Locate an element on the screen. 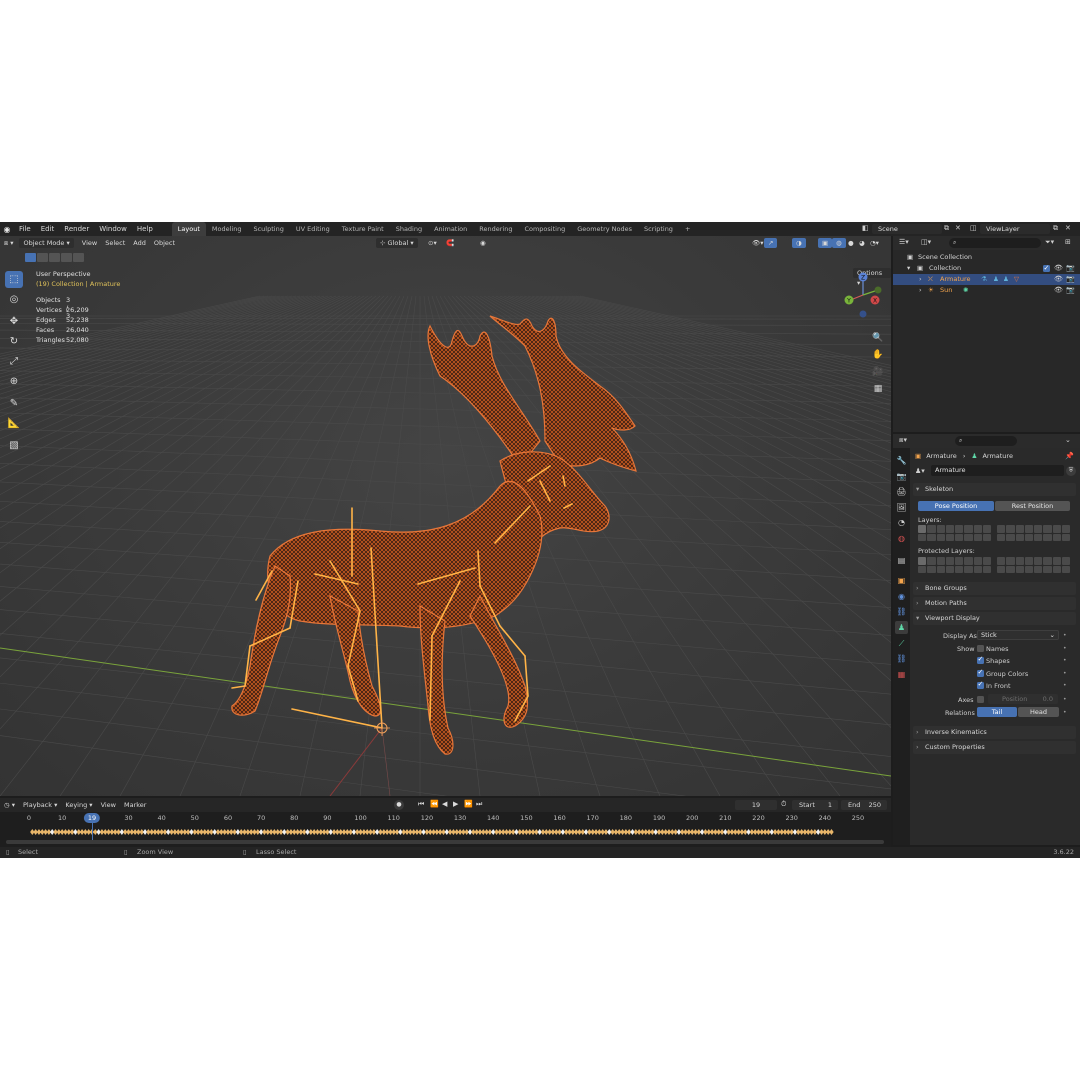 The width and height of the screenshot is (1080, 1080). outliner-row-scene-collection: ▣ Scene Collection is located at coordinates (986, 257).